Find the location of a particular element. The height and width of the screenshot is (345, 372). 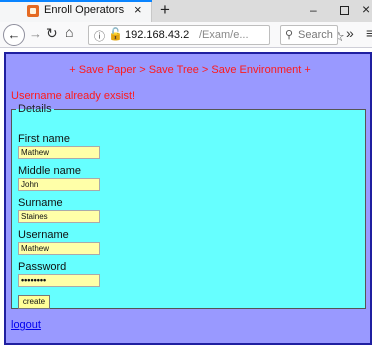

maximize-window-icon is located at coordinates (344, 10).